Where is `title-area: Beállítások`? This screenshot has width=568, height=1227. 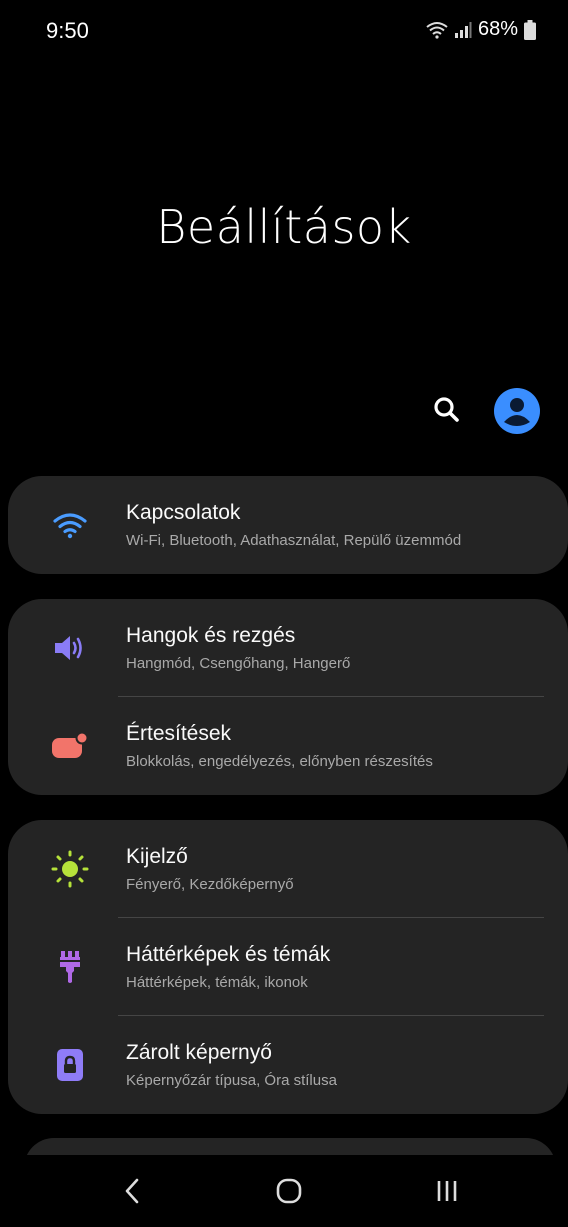 title-area: Beállítások is located at coordinates (284, 227).